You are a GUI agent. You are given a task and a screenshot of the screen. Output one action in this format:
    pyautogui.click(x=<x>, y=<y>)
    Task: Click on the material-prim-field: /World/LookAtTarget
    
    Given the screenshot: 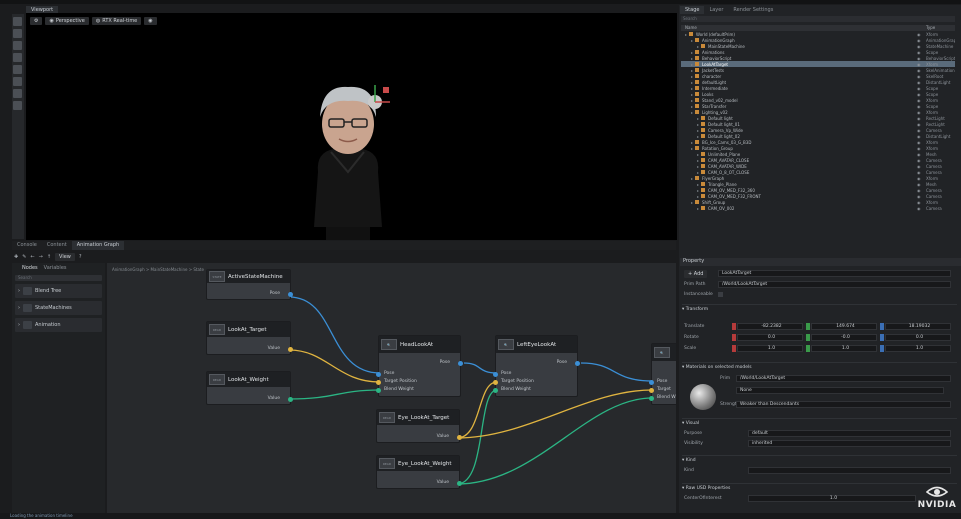 What is the action you would take?
    pyautogui.click(x=843, y=378)
    